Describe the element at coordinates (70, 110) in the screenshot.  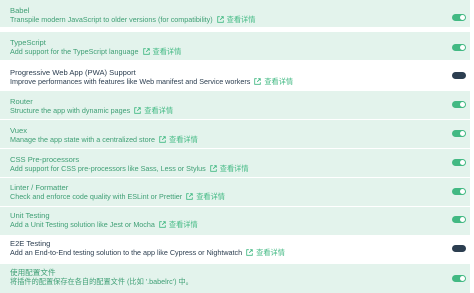
I see `feature-description-text: Structure the app with dynamic pages` at that location.